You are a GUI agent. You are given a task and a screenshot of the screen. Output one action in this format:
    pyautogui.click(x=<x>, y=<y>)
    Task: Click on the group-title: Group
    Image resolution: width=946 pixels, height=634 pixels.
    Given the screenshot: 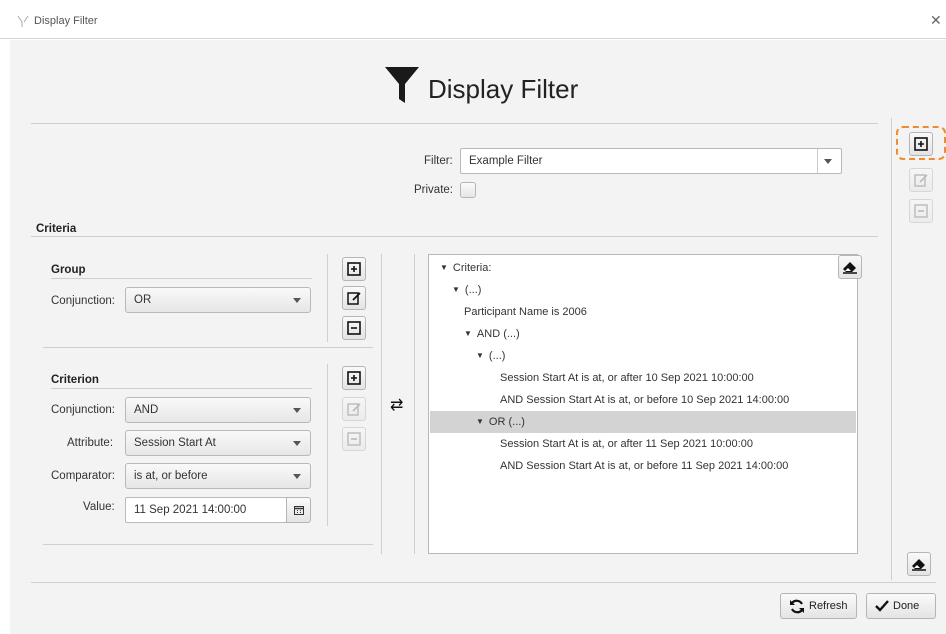 What is the action you would take?
    pyautogui.click(x=68, y=270)
    